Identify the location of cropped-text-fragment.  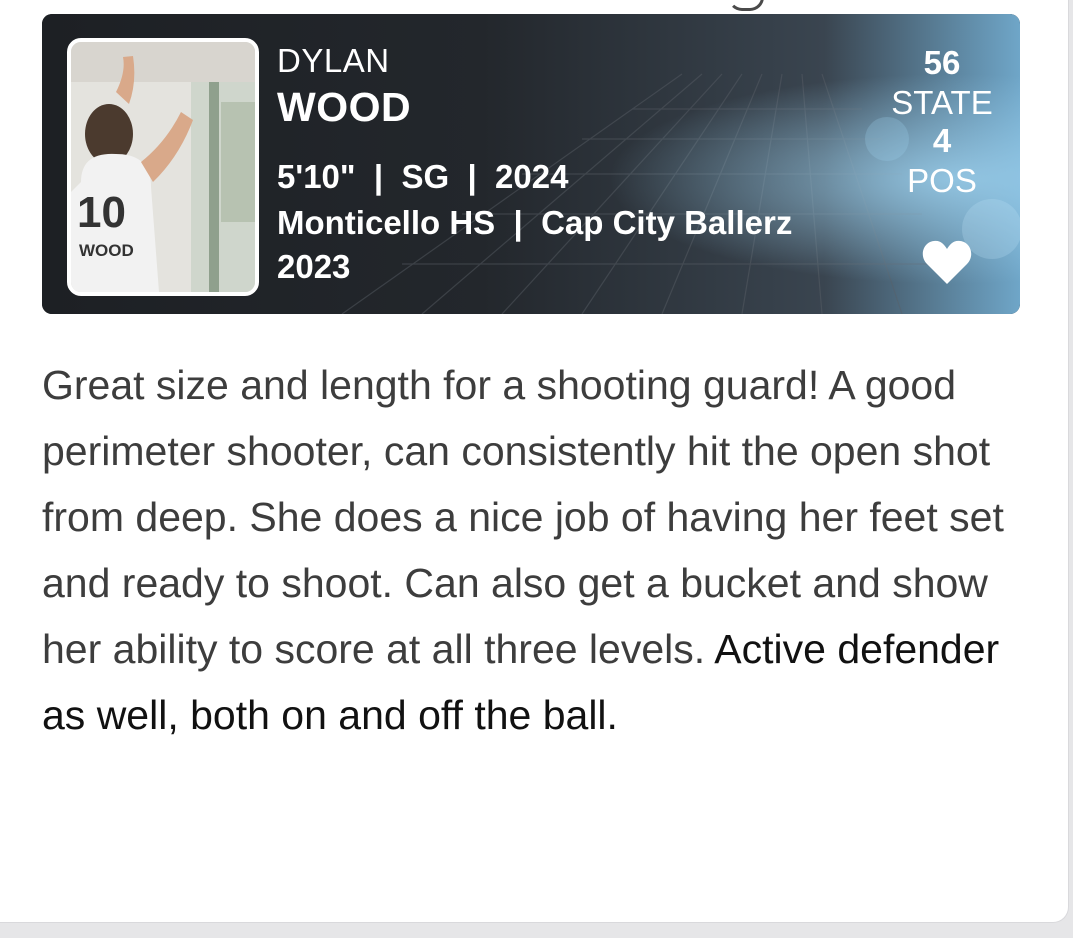
(746, 5).